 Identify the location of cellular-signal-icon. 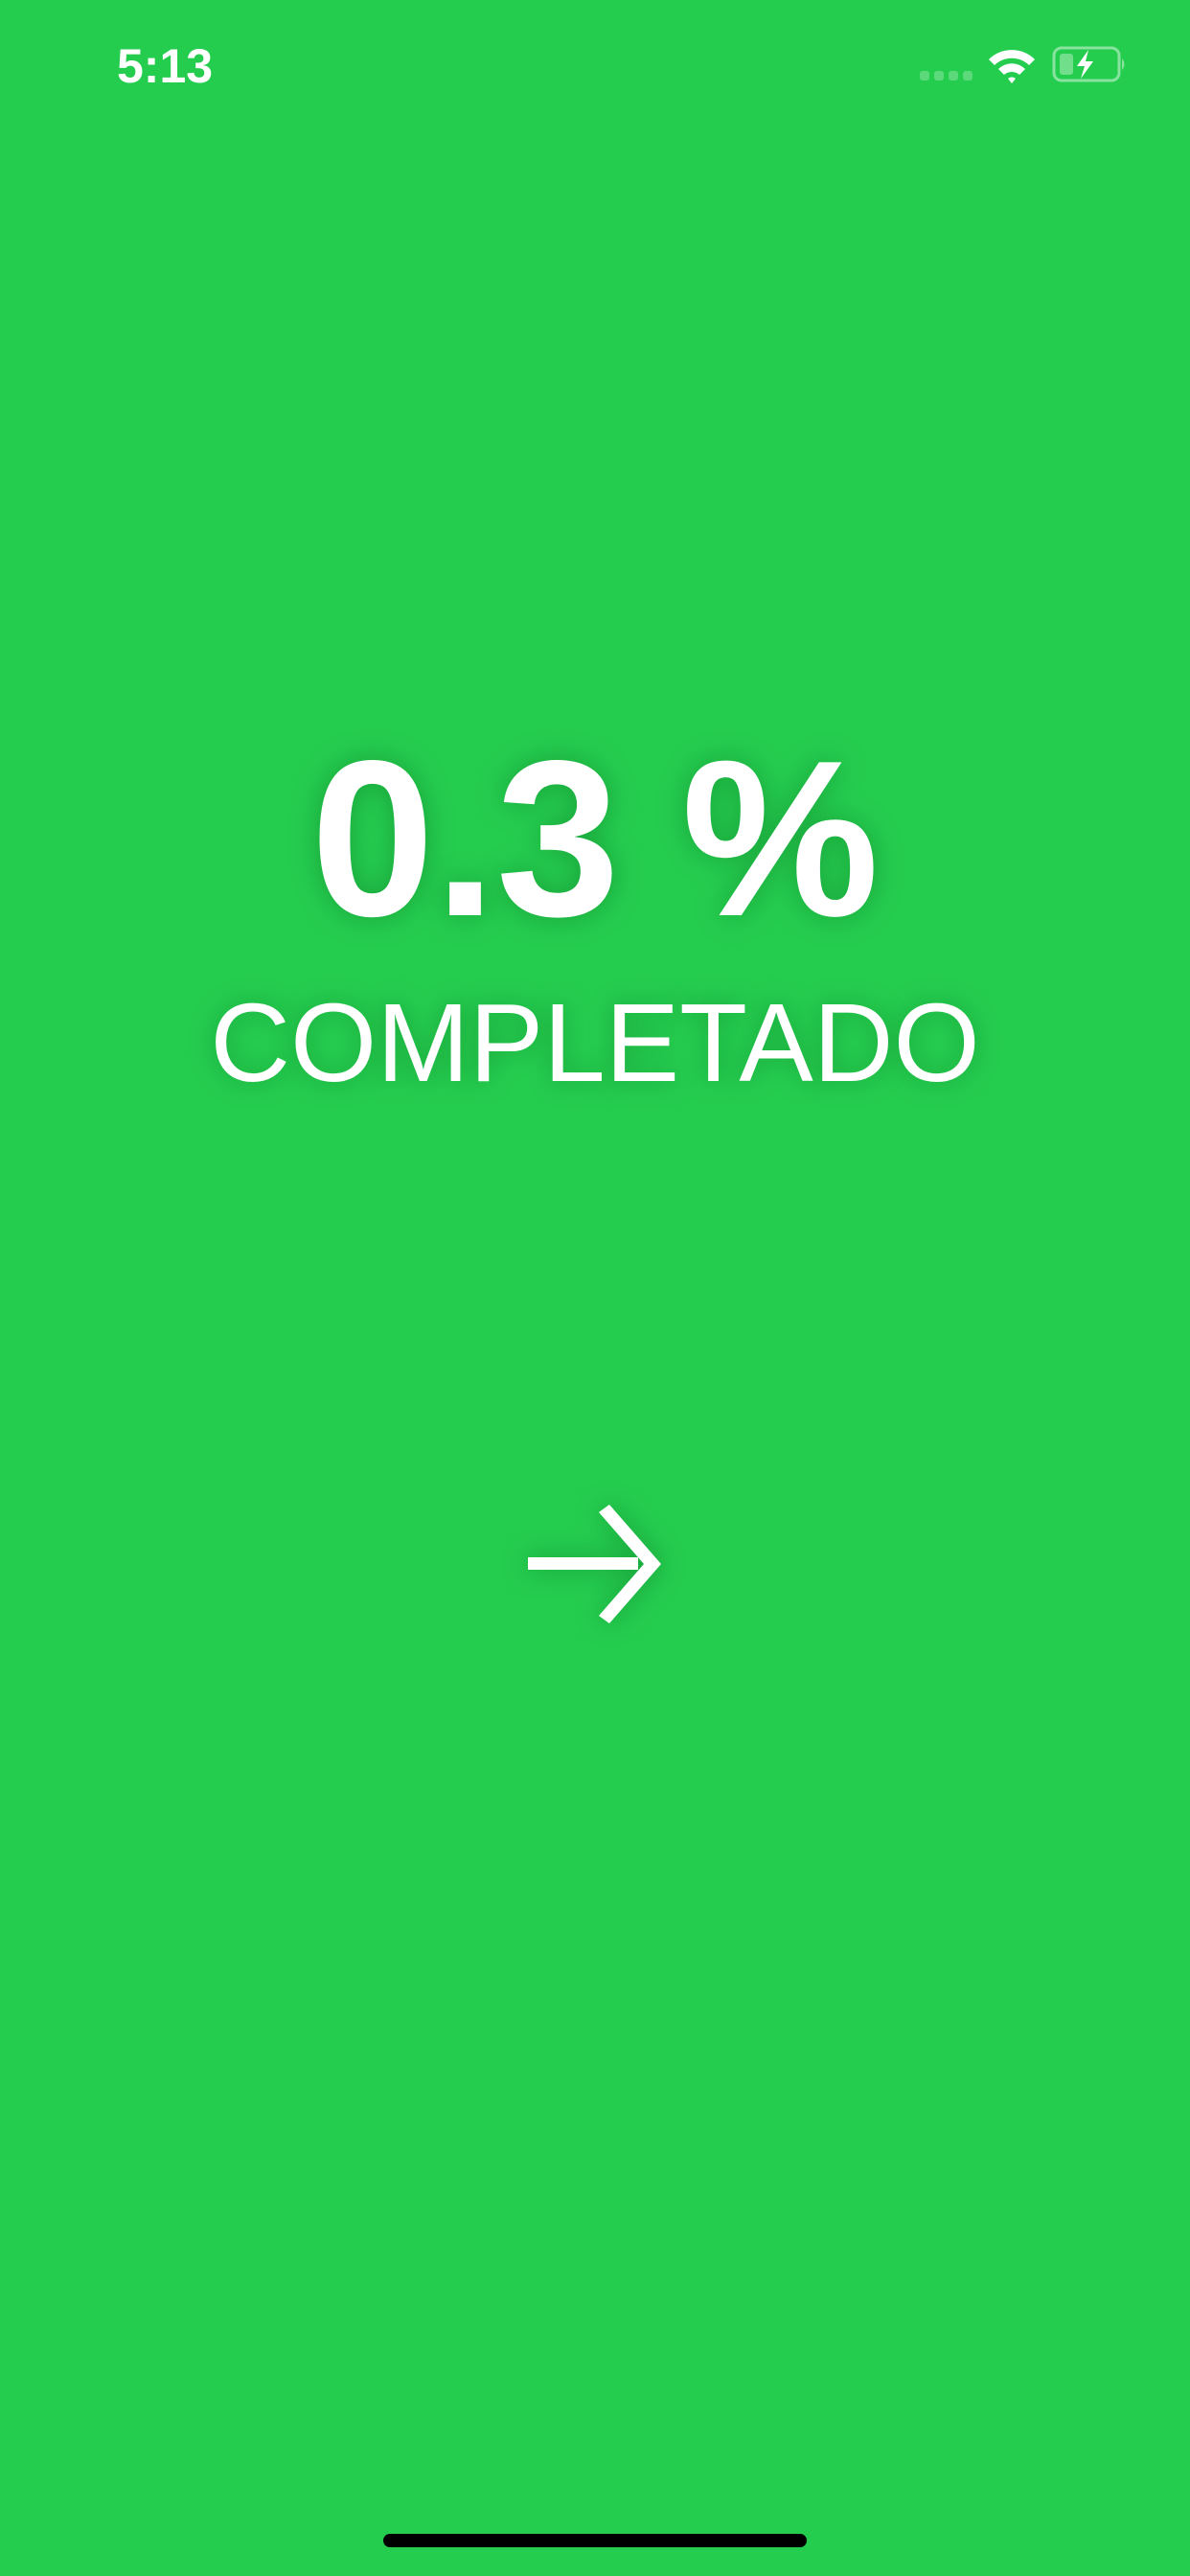
(947, 75).